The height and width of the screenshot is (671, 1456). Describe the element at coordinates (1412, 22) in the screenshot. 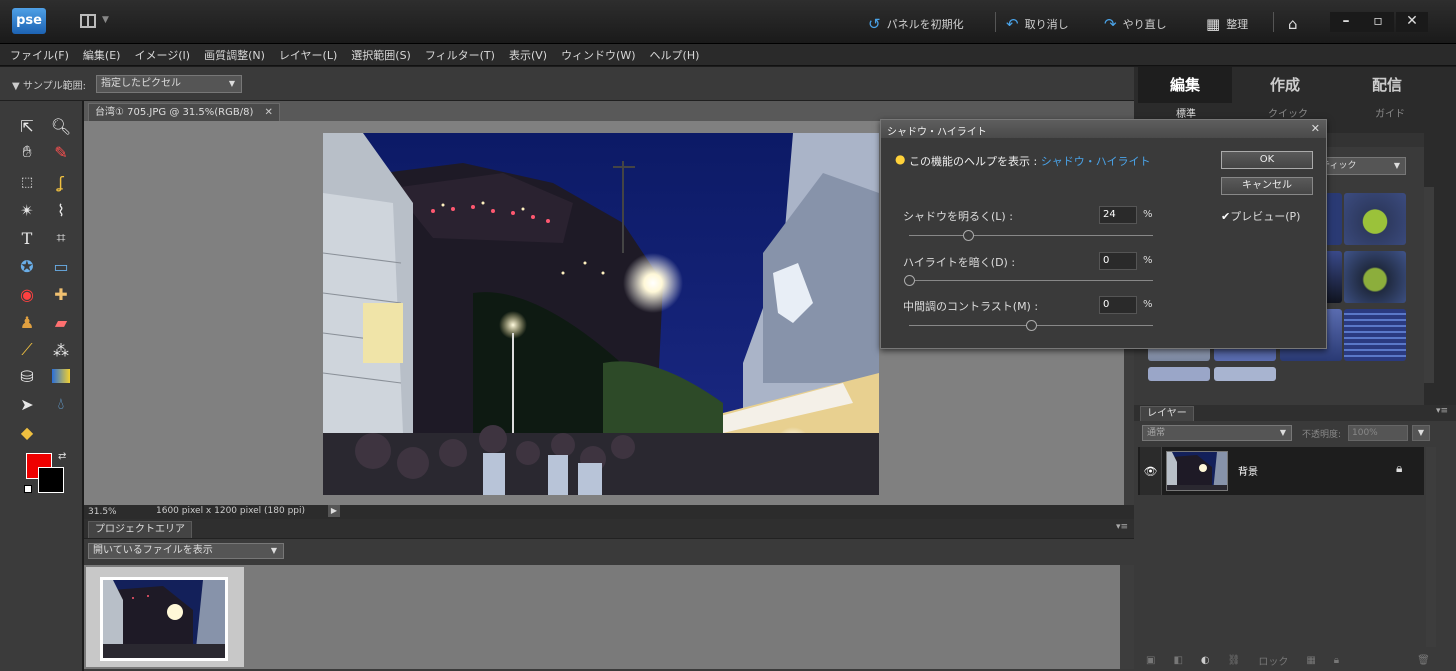

I see `close-window-button: ✕` at that location.